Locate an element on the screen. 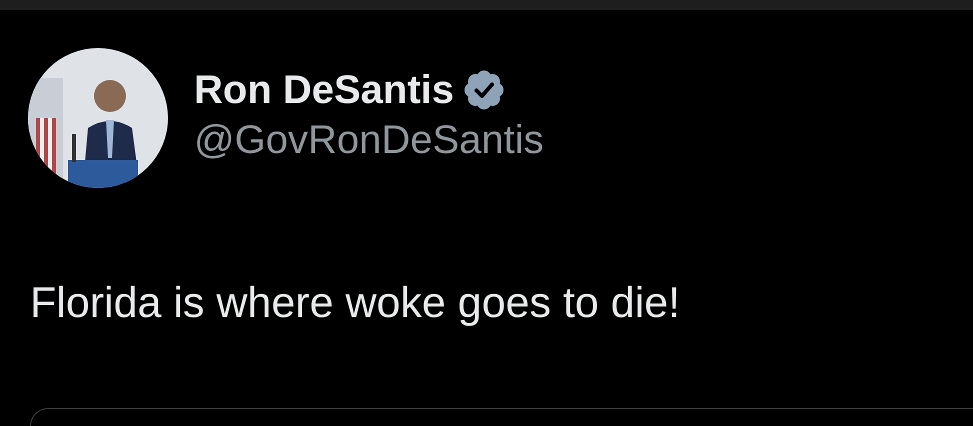 The width and height of the screenshot is (973, 426). user-handle: @GovRonDeSantis is located at coordinates (369, 140).